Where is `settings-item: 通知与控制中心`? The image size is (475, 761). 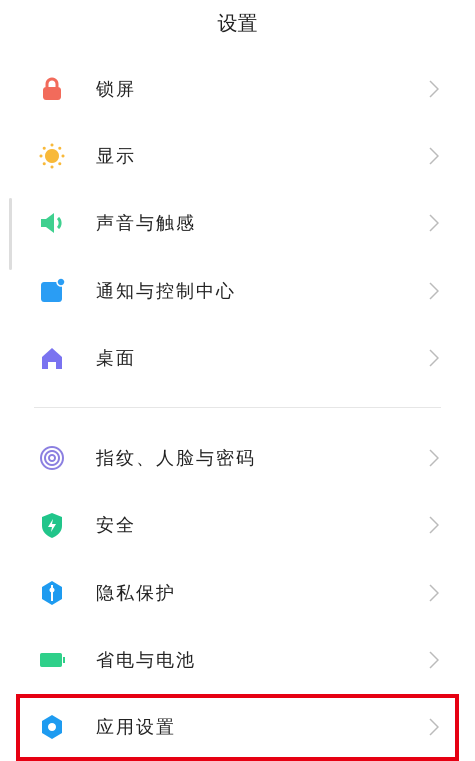 settings-item: 通知与控制中心 is located at coordinates (237, 290).